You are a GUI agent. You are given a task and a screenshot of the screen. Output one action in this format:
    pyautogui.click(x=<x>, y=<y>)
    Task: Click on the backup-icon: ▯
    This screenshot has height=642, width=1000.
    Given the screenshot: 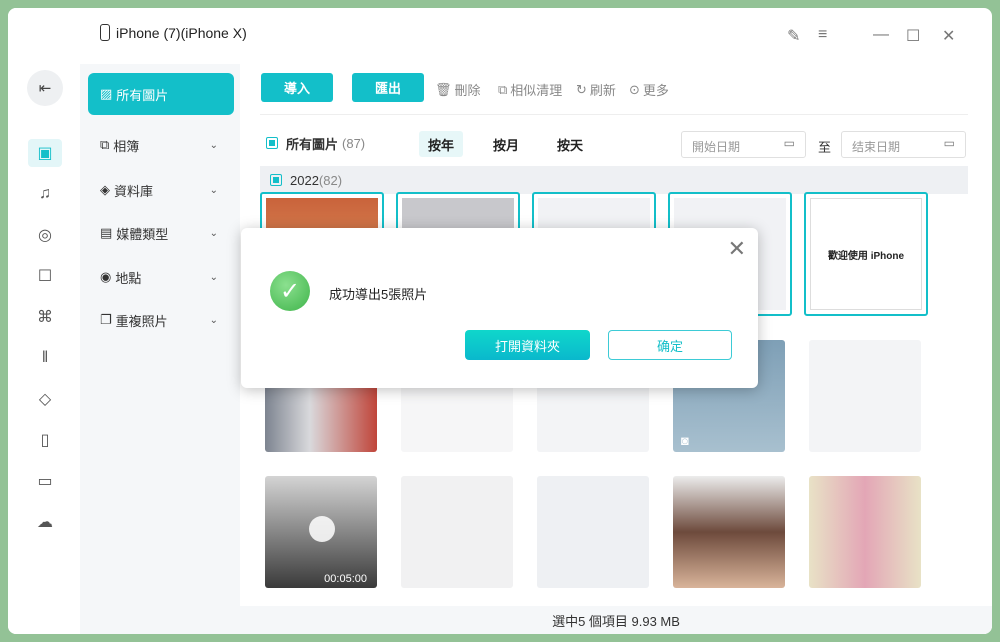 What is the action you would take?
    pyautogui.click(x=45, y=440)
    